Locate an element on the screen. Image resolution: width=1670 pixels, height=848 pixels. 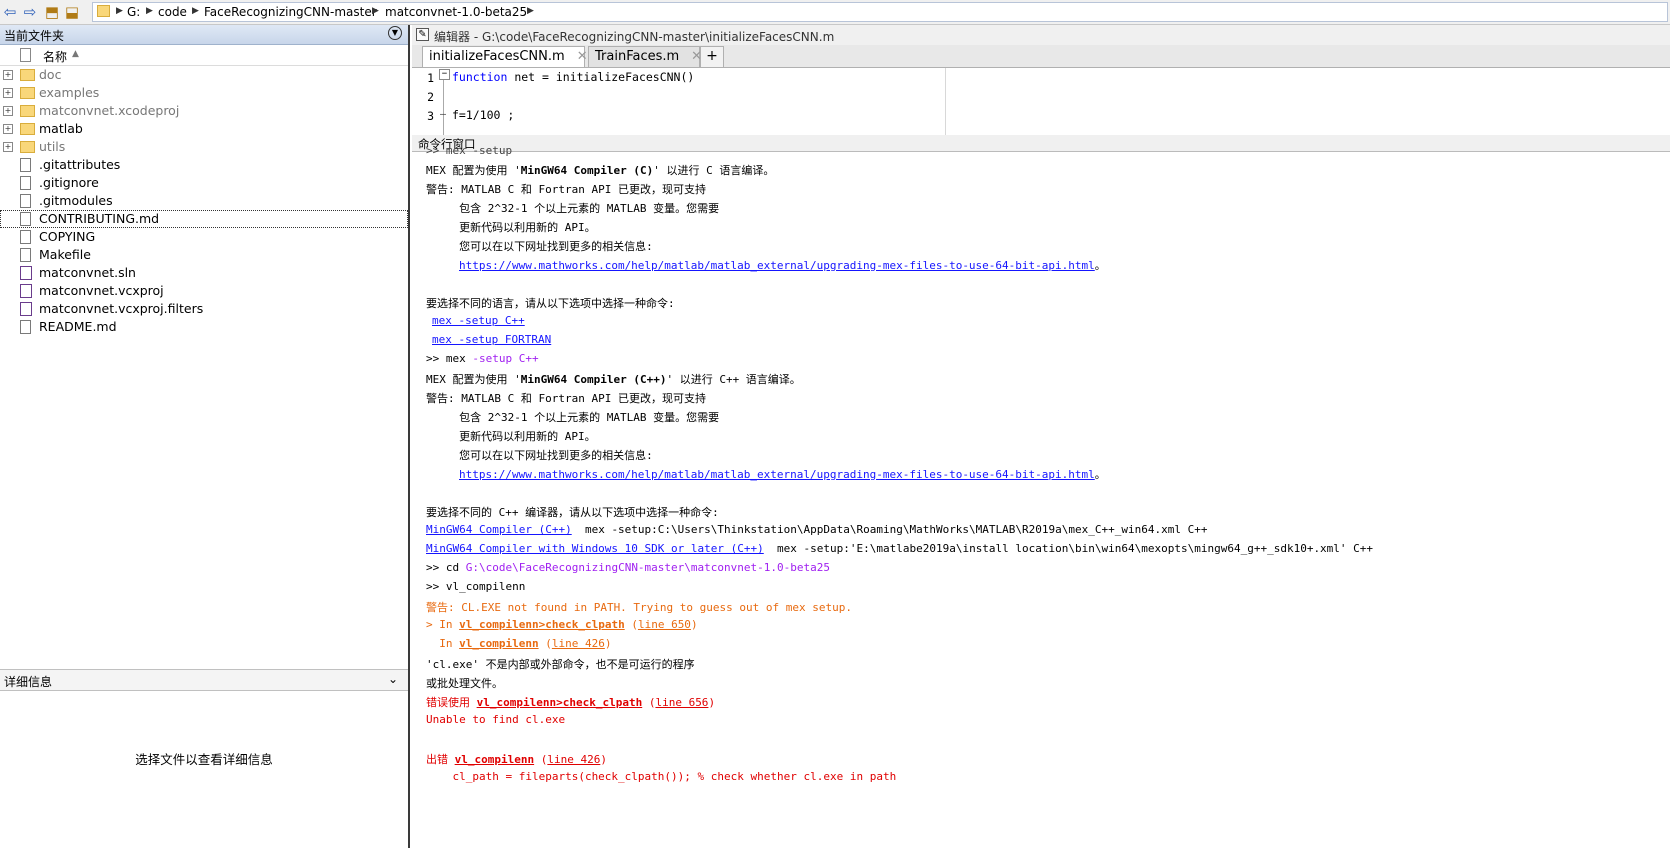
compiler-name: MinGW64 Compiler (C) is located at coordinates (587, 170).